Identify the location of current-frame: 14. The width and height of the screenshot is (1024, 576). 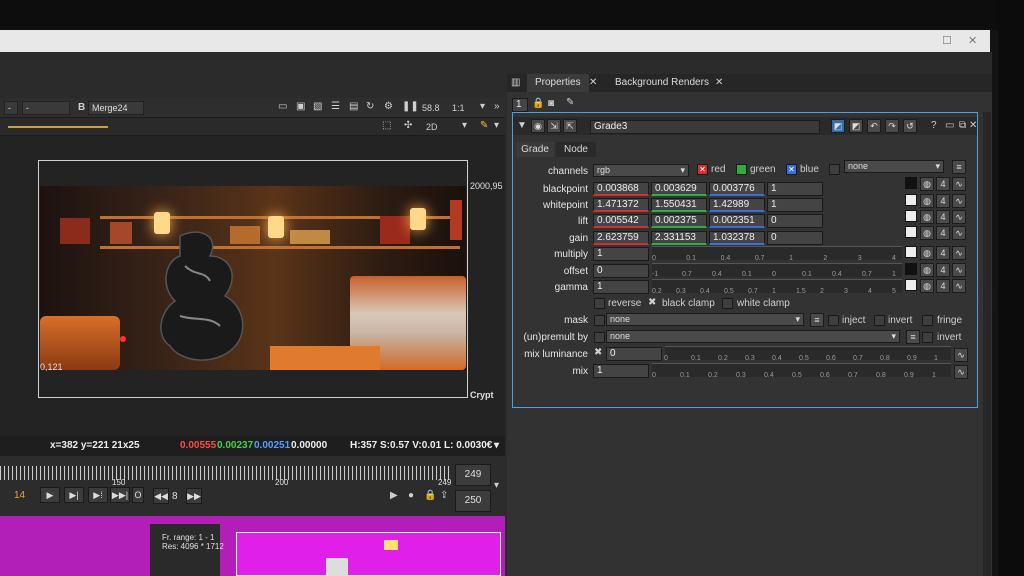
(19, 495).